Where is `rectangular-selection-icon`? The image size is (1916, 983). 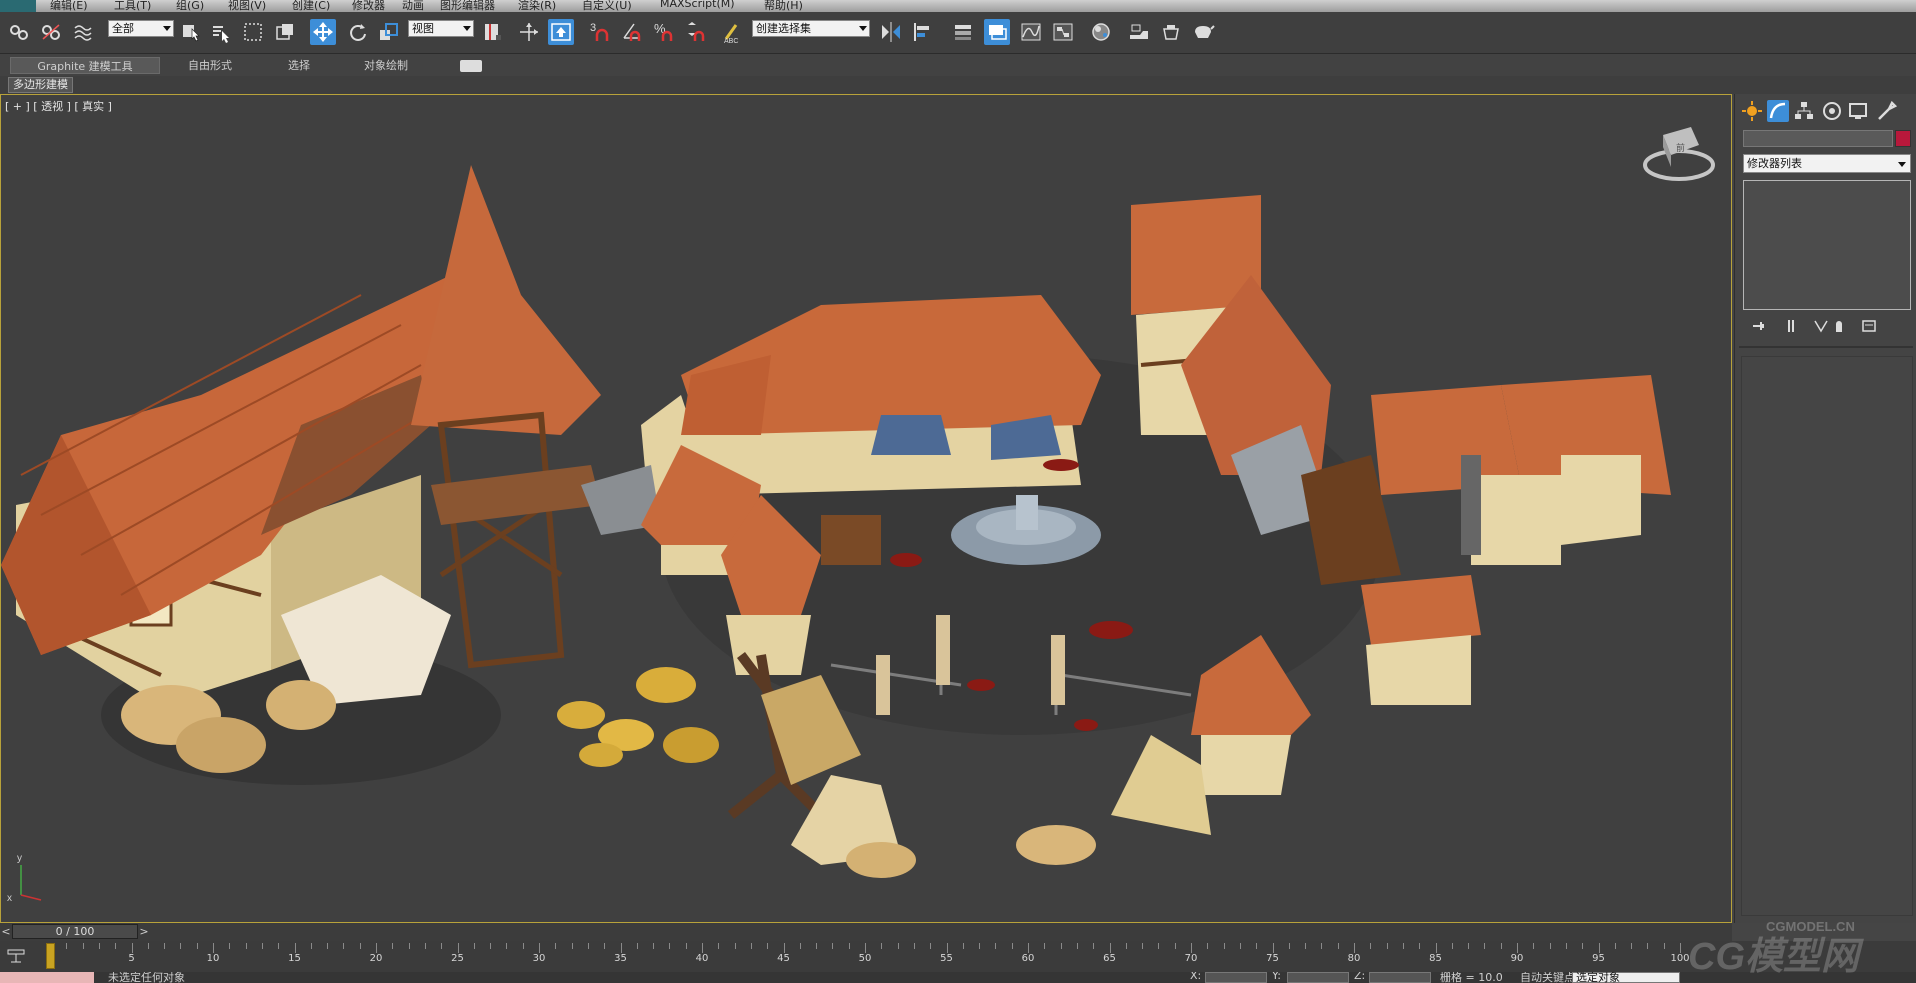 rectangular-selection-icon is located at coordinates (253, 32).